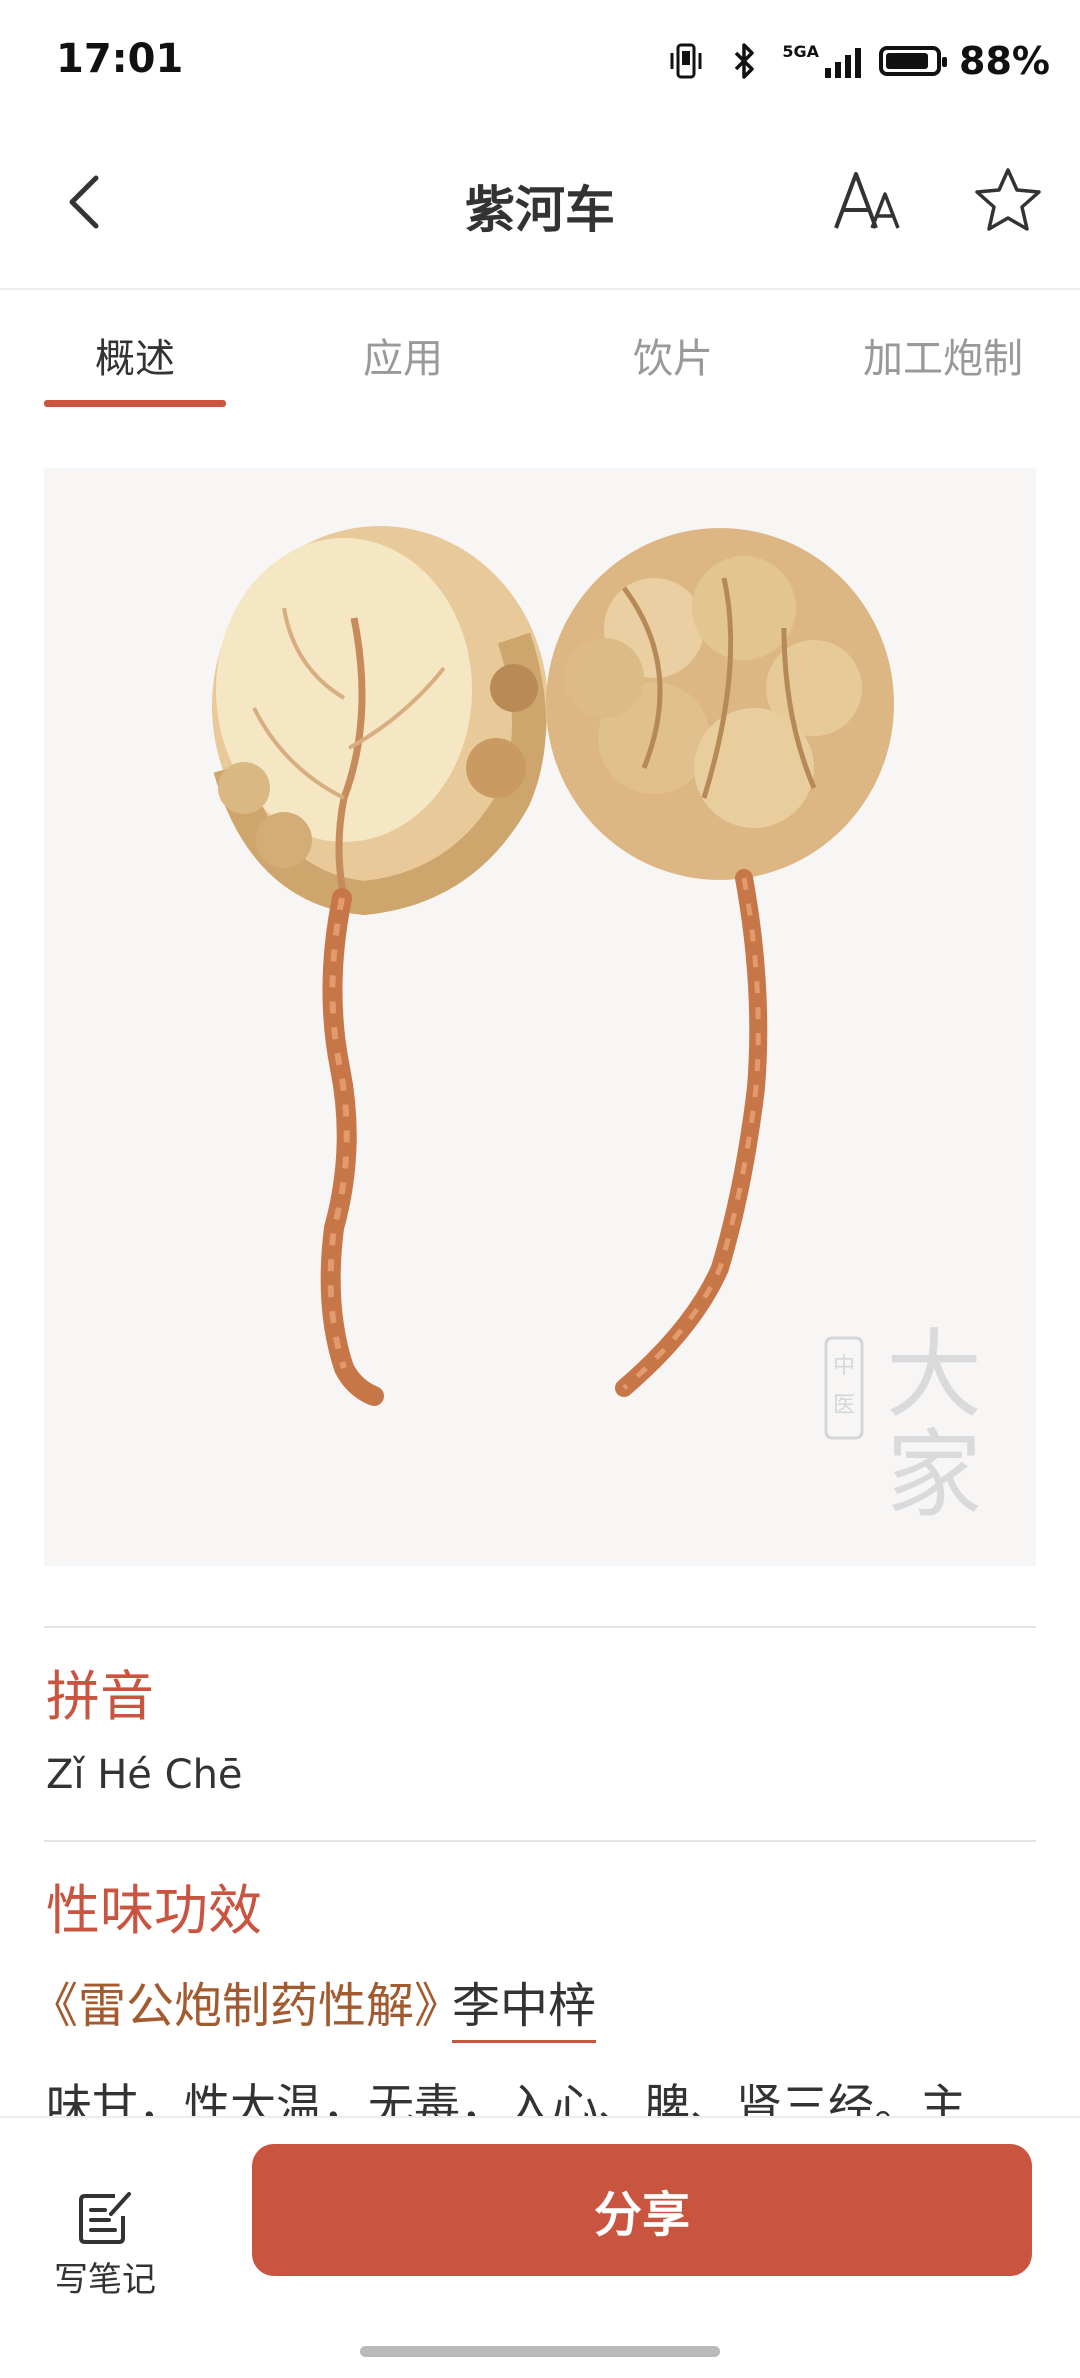 The image size is (1080, 2378). I want to click on home-indicator, so click(540, 2351).